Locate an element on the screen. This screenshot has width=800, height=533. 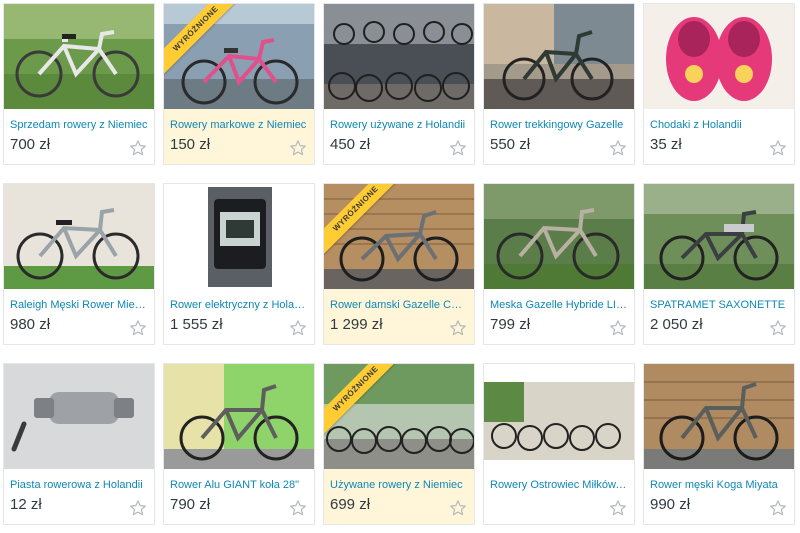
giant-bicycle-image is located at coordinates (239, 416).